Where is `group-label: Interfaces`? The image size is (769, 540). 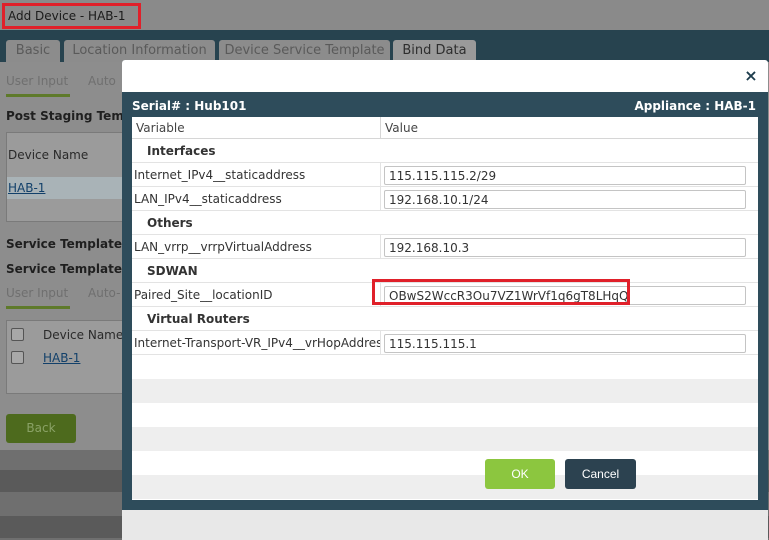 group-label: Interfaces is located at coordinates (181, 151).